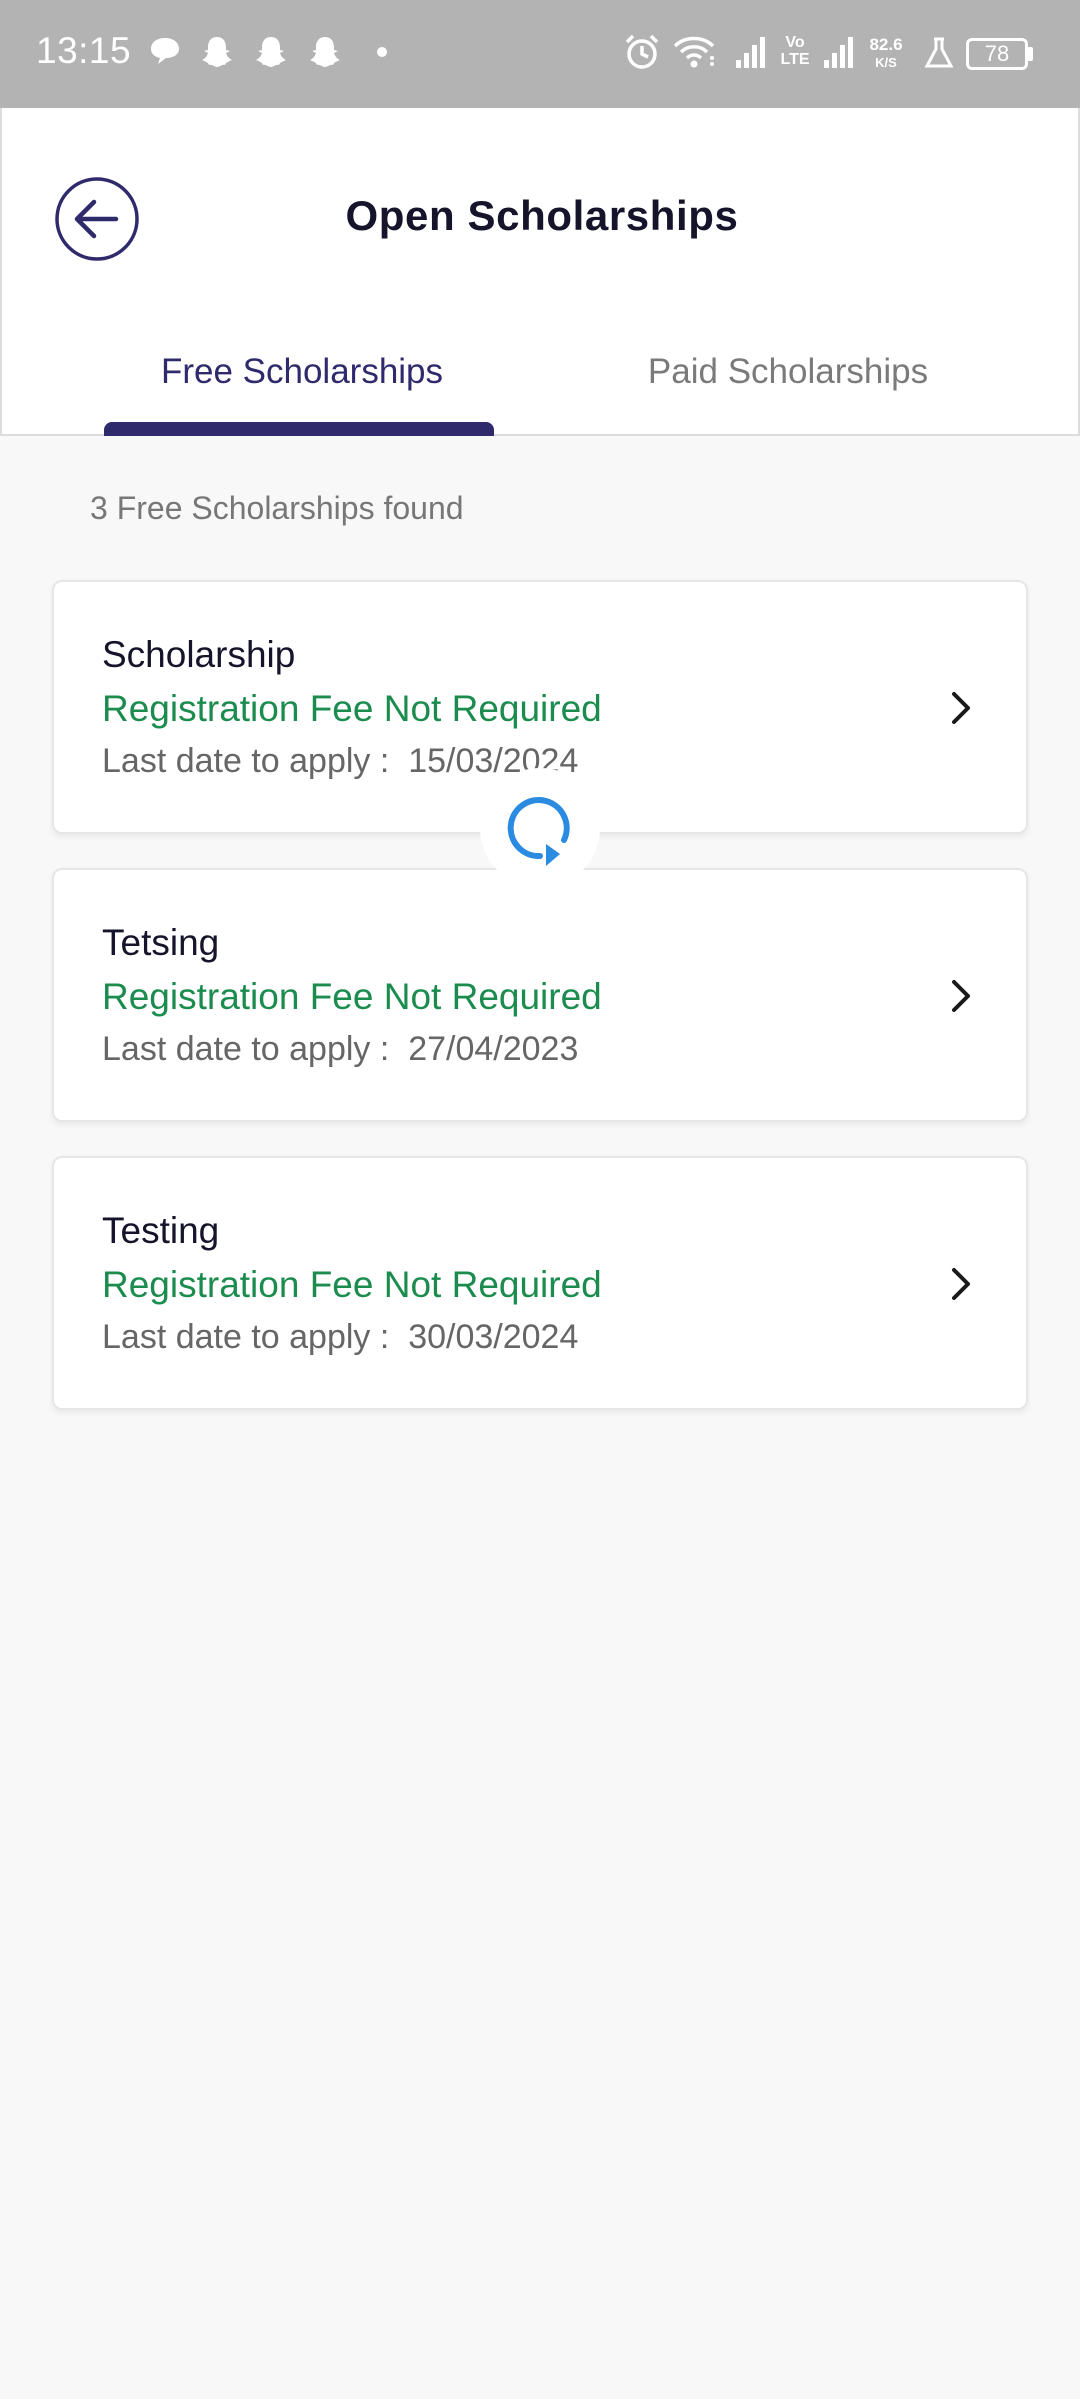 The image size is (1080, 2399). I want to click on refresh-icon, so click(538, 831).